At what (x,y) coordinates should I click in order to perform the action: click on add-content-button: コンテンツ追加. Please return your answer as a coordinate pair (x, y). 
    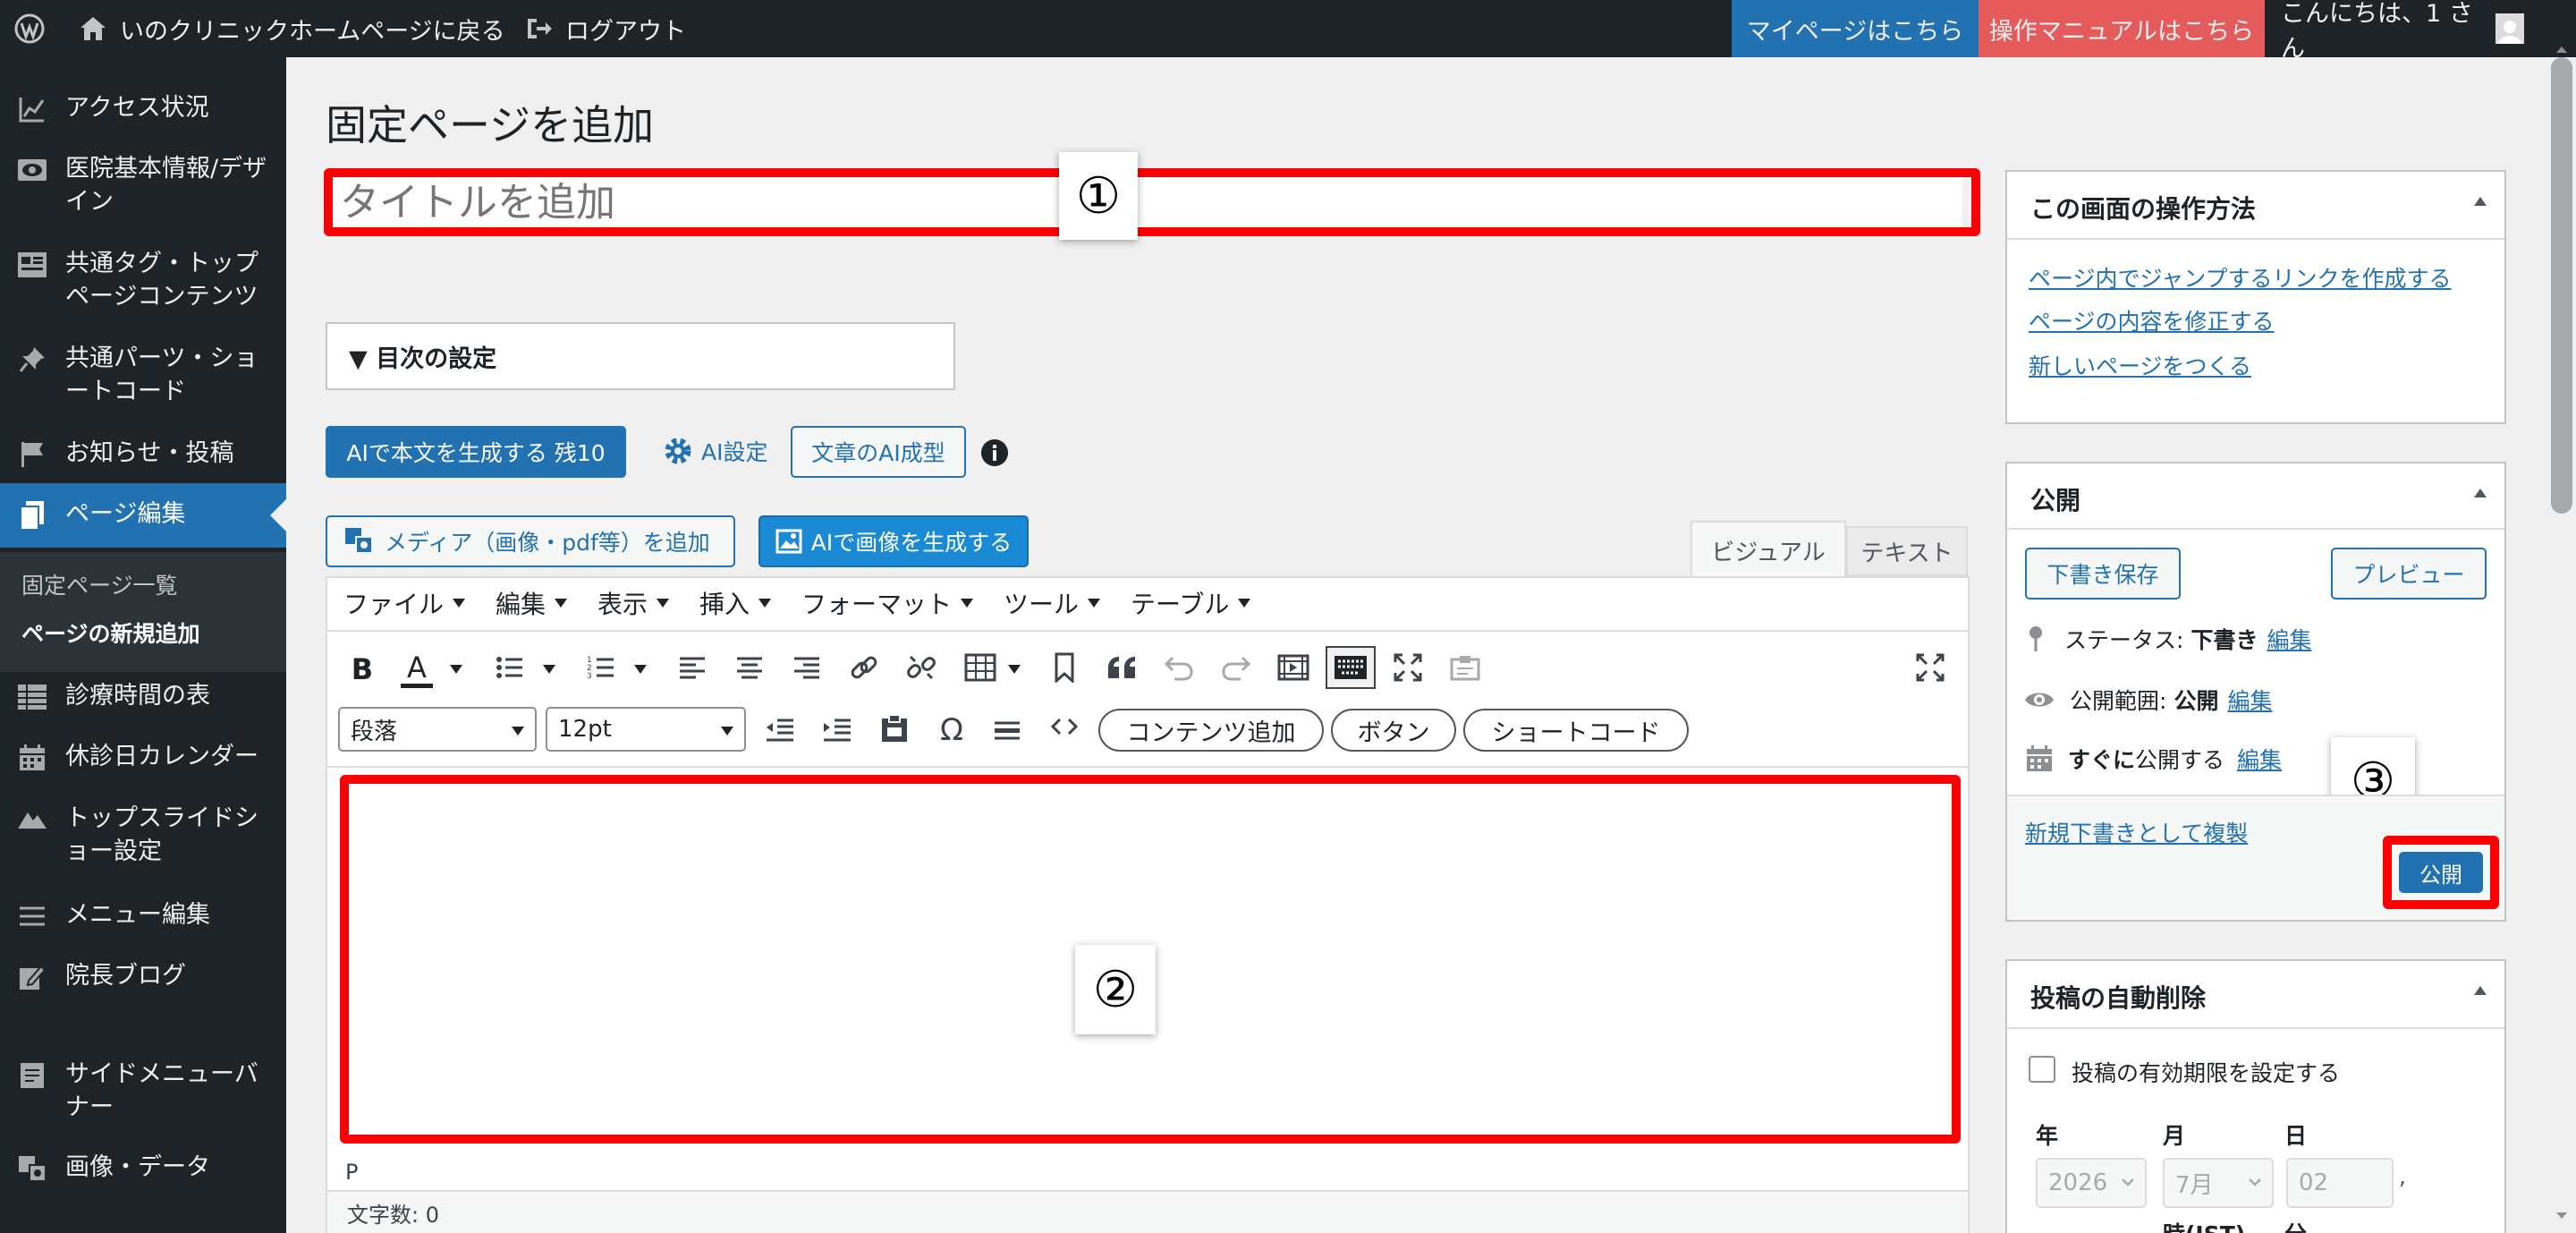
    Looking at the image, I should click on (1211, 730).